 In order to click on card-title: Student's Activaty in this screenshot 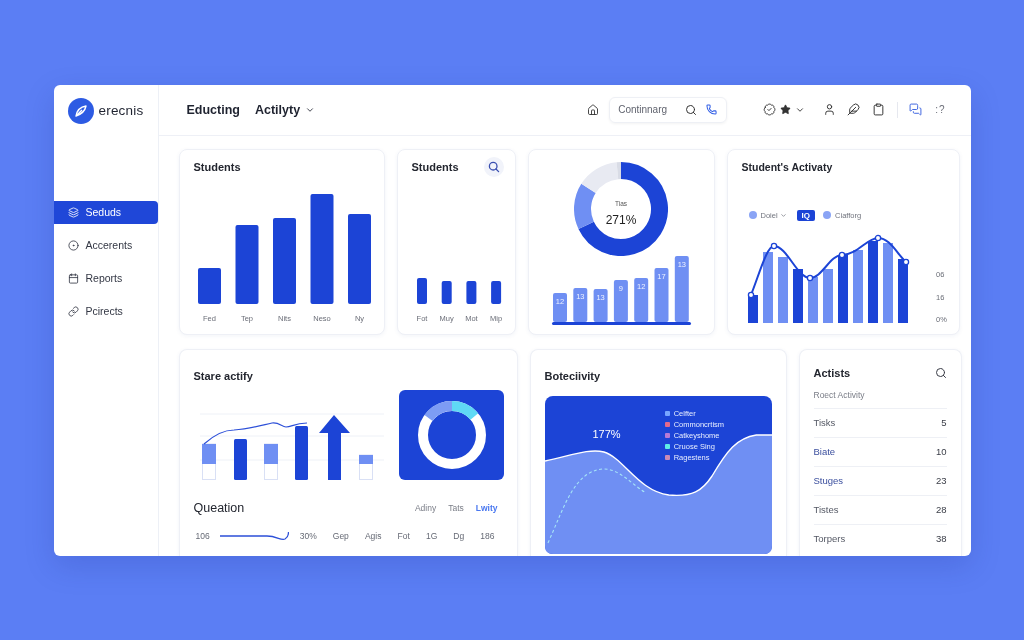, I will do `click(787, 166)`.